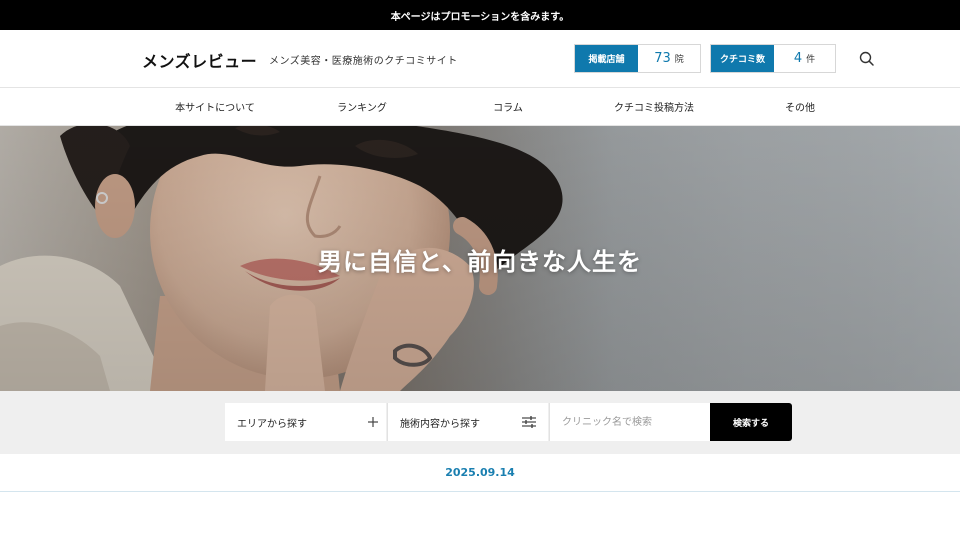 The height and width of the screenshot is (540, 960). I want to click on clinic-count-value-box: 73 院, so click(669, 58).